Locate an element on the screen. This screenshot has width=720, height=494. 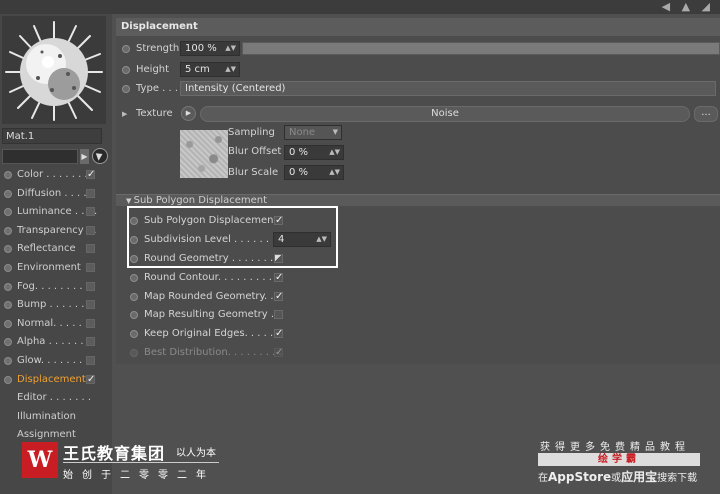
channel-item: Reflectance is located at coordinates (56, 249).